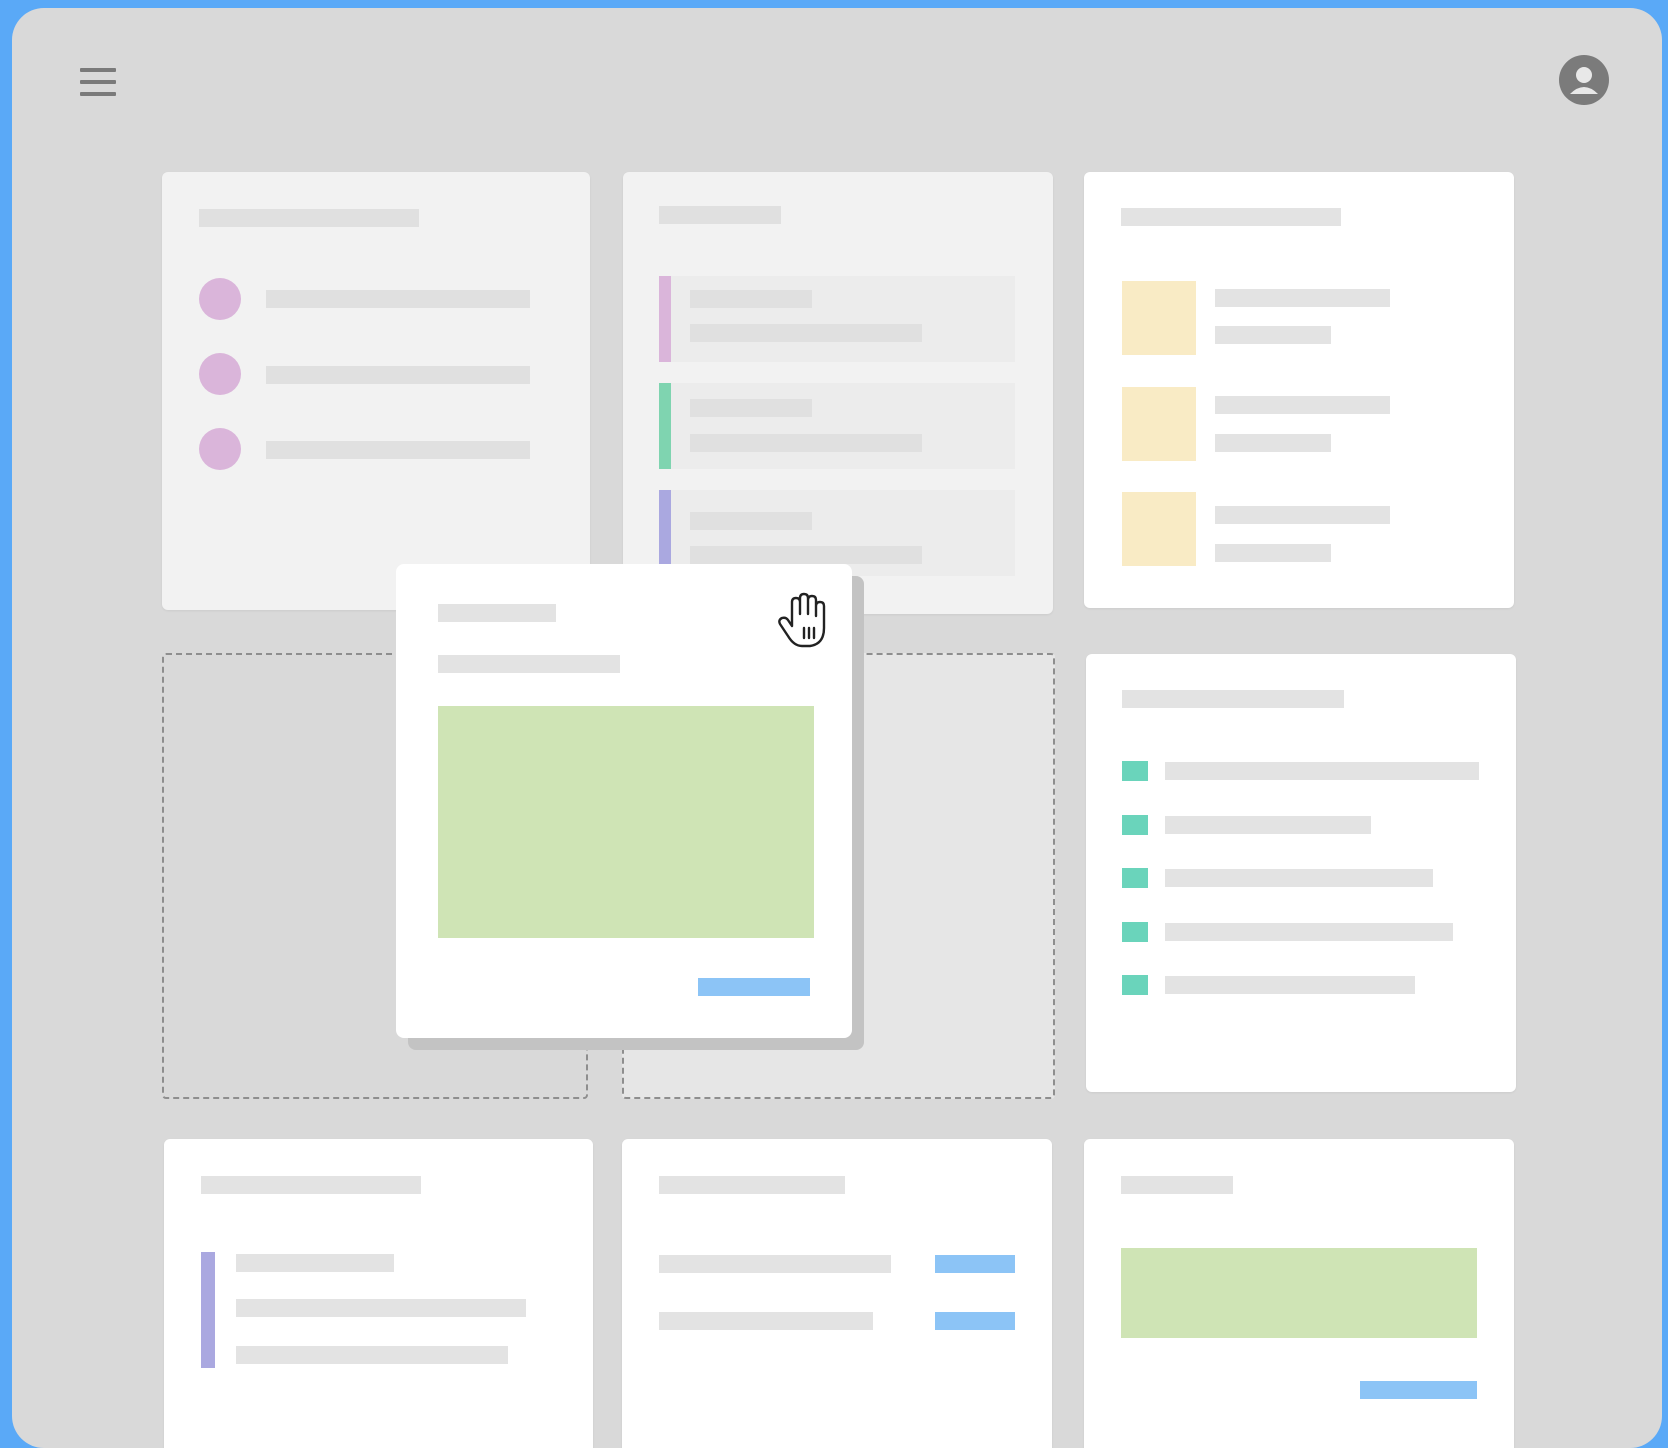 Image resolution: width=1668 pixels, height=1448 pixels. I want to click on pink-accent-bar, so click(665, 319).